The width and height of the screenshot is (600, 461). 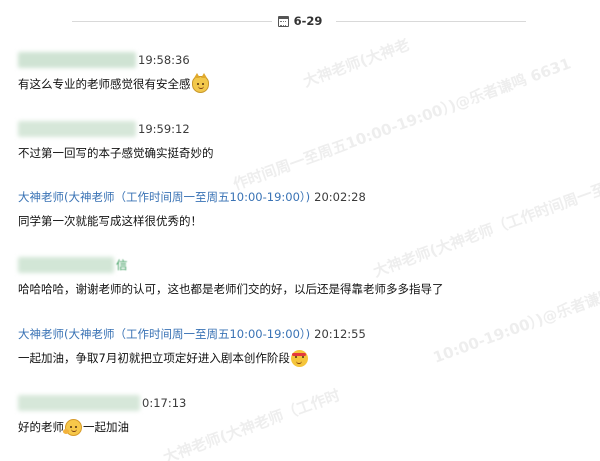 What do you see at coordinates (122, 265) in the screenshot?
I see `sender-name-suffix: 信` at bounding box center [122, 265].